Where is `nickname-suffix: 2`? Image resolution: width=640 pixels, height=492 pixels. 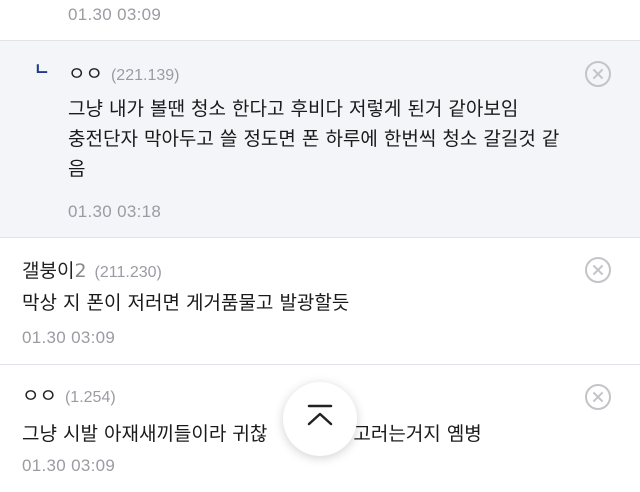
nickname-suffix: 2 is located at coordinates (80, 271).